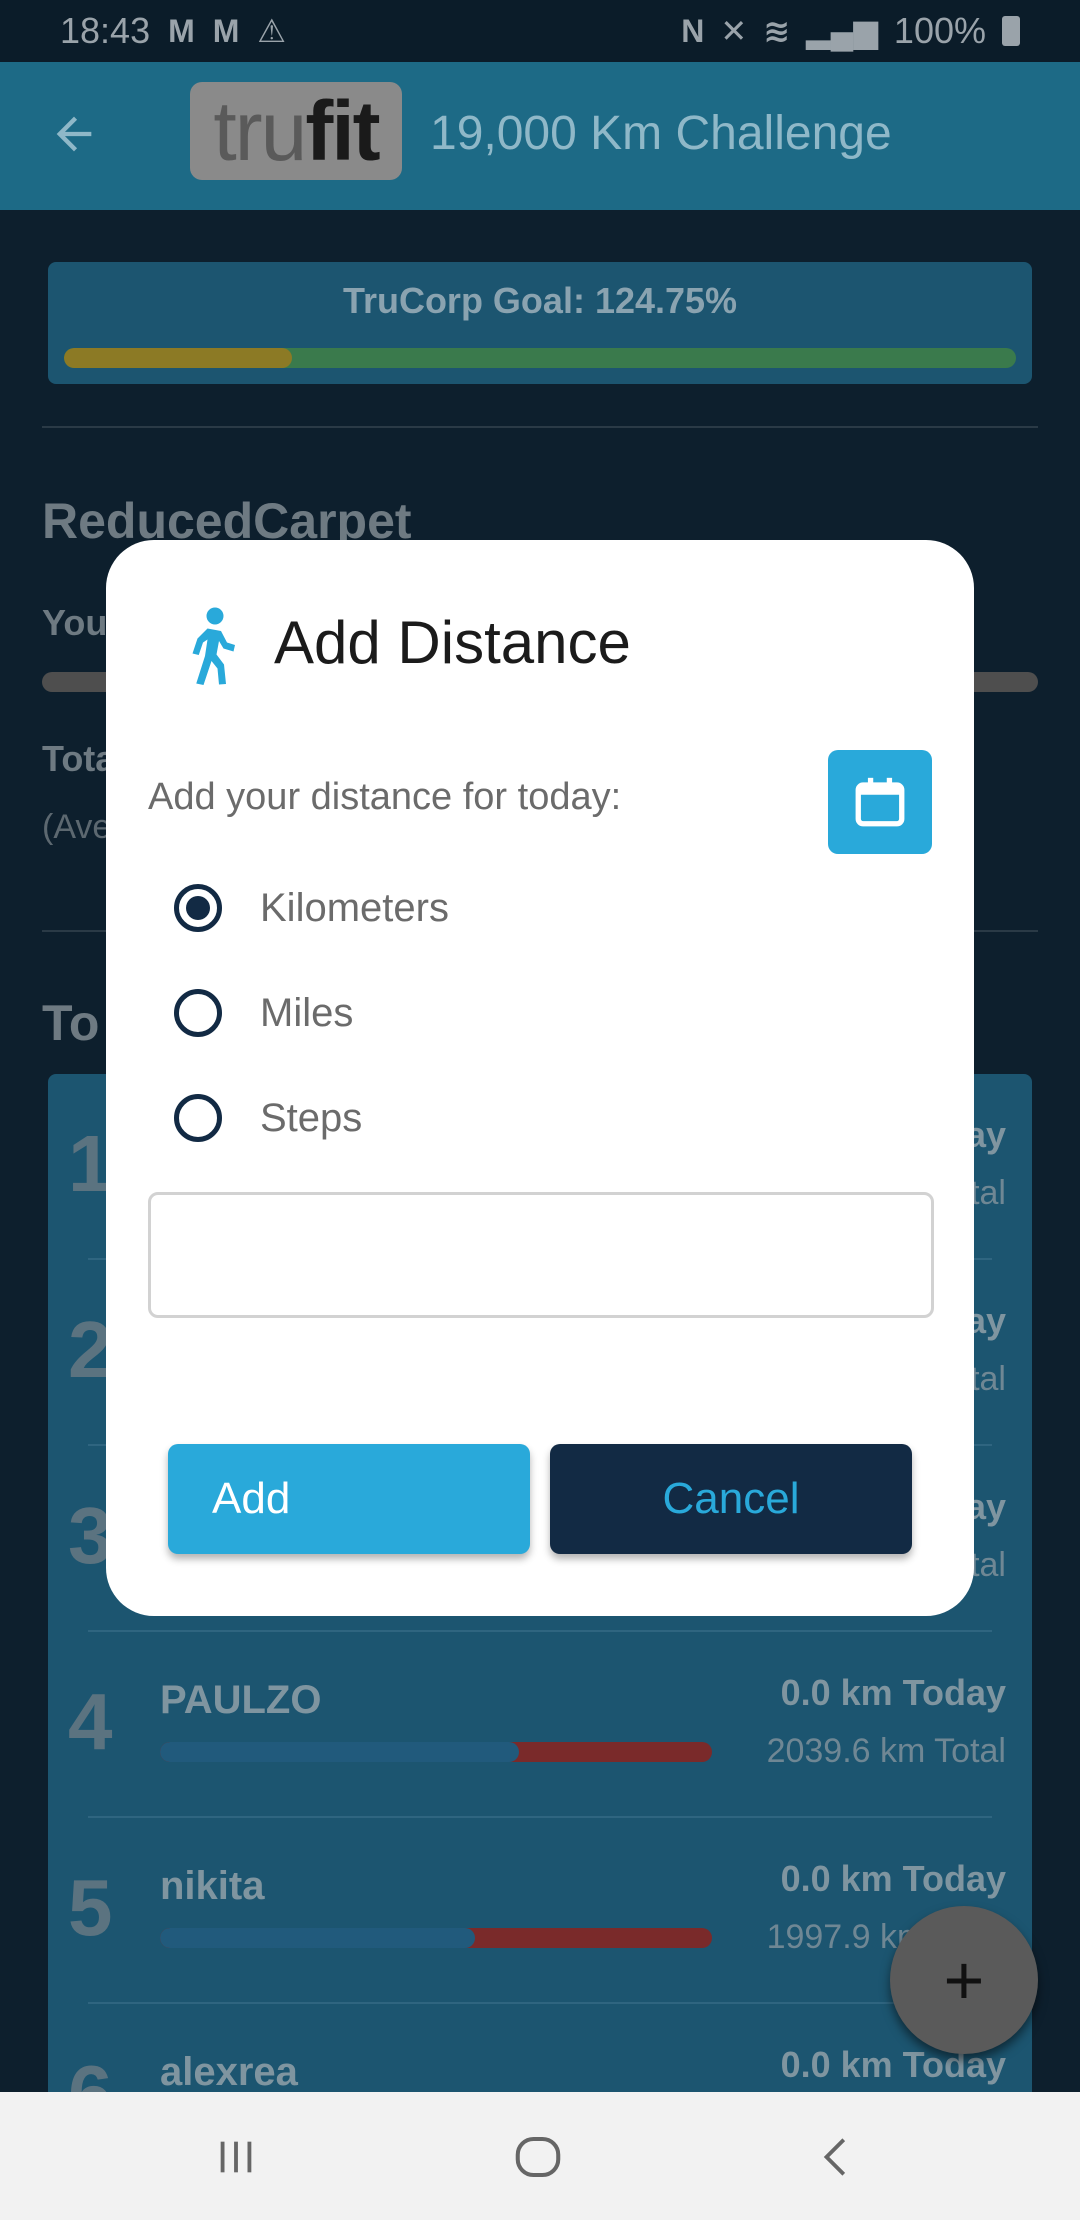 This screenshot has width=1080, height=2220. I want to click on mute-icon: ✕, so click(734, 31).